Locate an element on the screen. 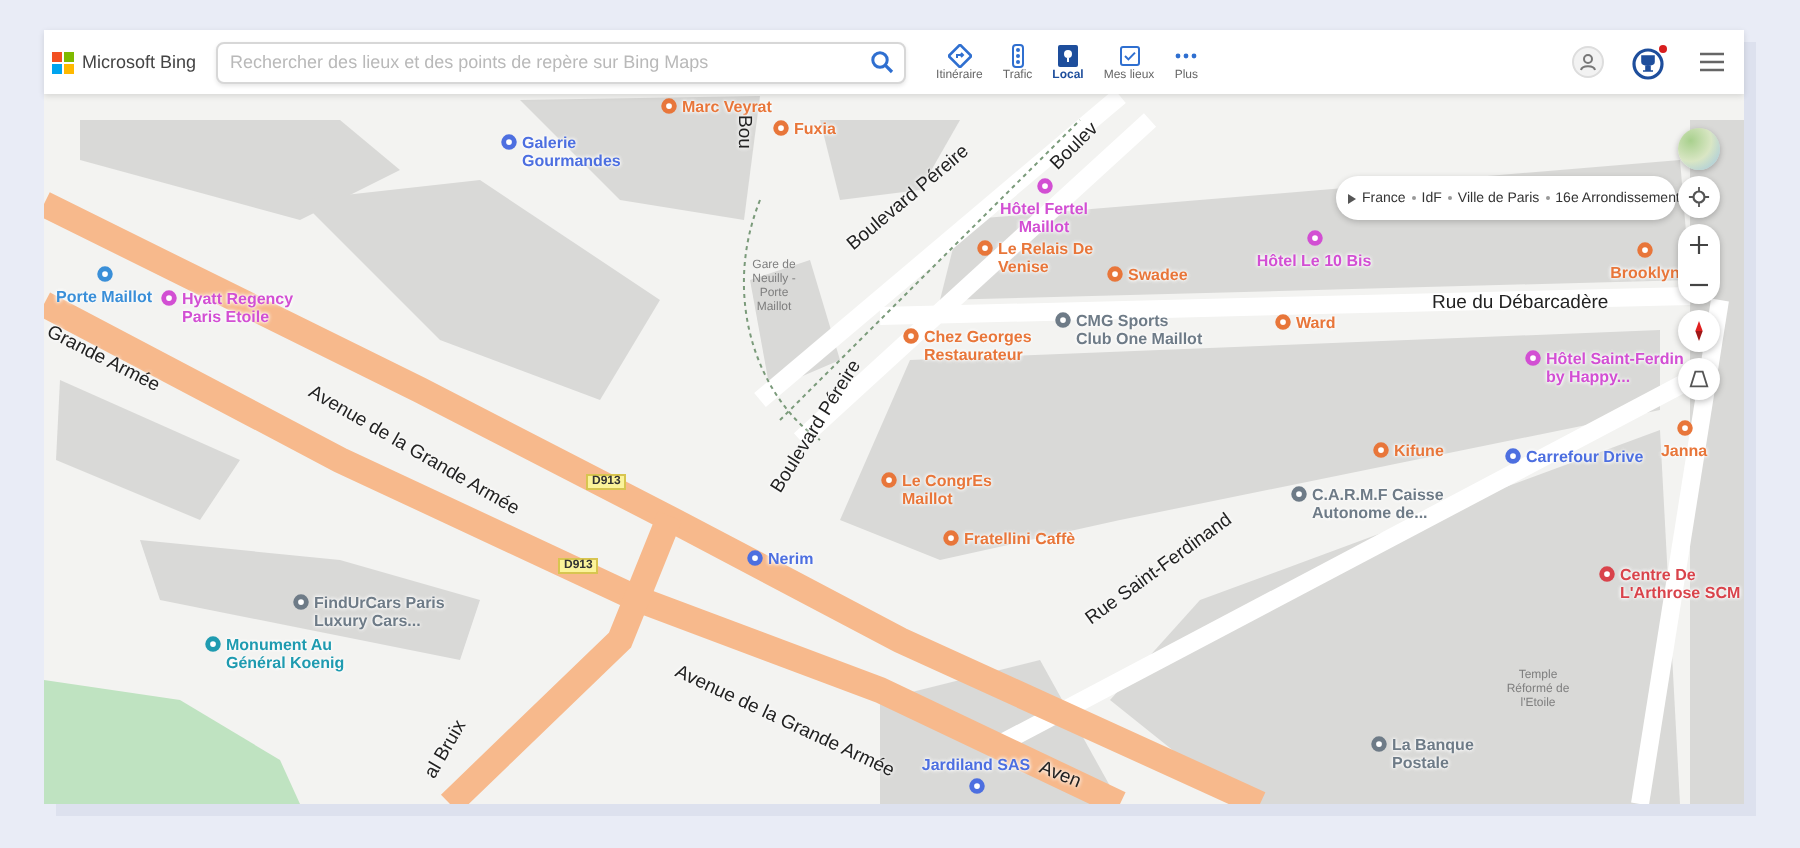 The width and height of the screenshot is (1800, 848). street-label: Rue du Débarcadère is located at coordinates (1520, 303).